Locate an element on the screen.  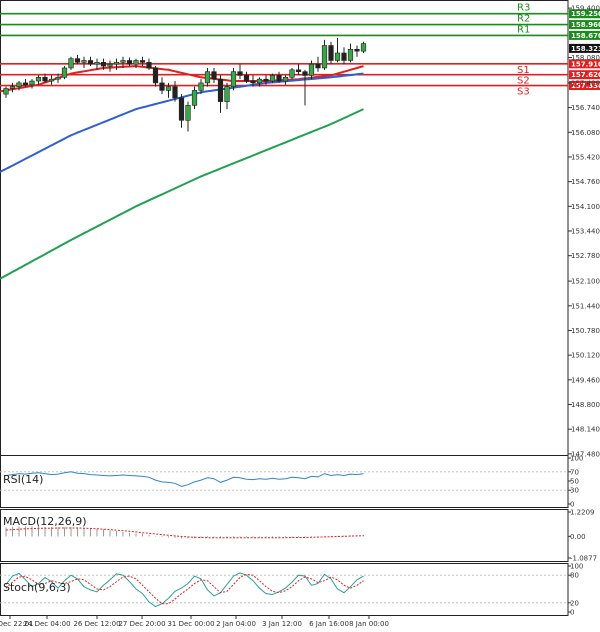
stoch-panel-frame is located at coordinates (284, 589).